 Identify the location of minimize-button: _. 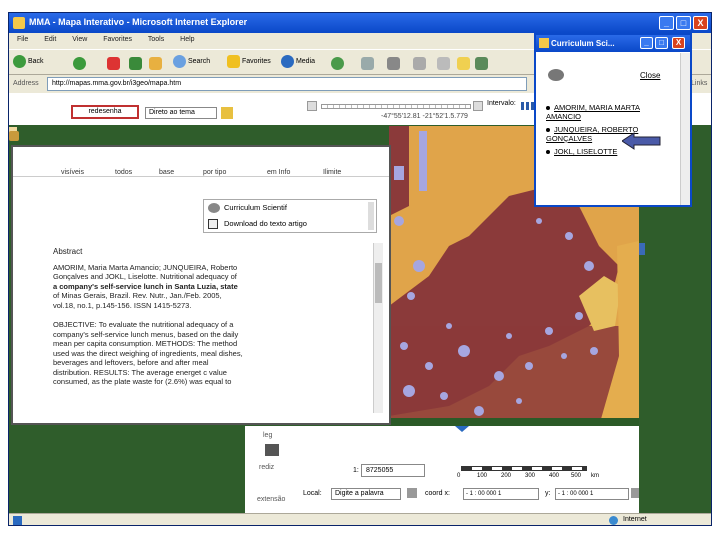
(666, 23).